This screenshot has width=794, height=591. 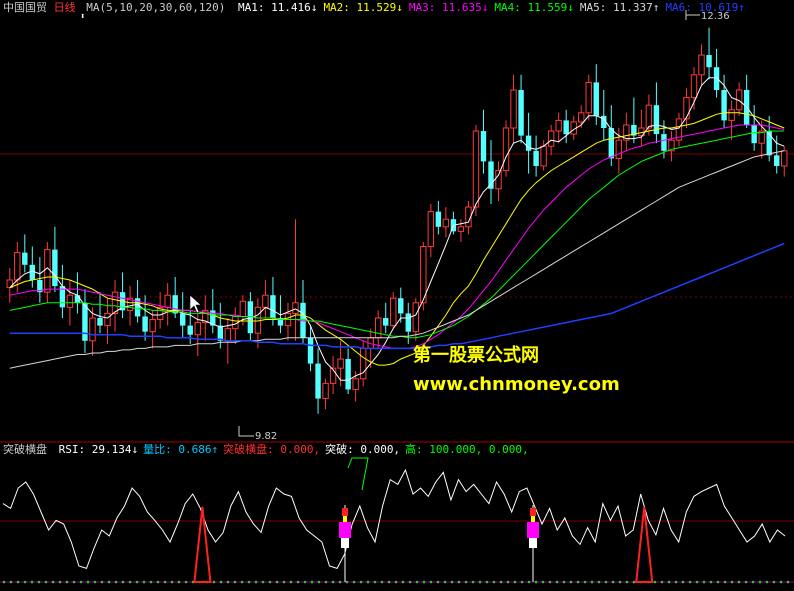 I want to click on watermark-url: www.chnmoney.com, so click(x=516, y=384).